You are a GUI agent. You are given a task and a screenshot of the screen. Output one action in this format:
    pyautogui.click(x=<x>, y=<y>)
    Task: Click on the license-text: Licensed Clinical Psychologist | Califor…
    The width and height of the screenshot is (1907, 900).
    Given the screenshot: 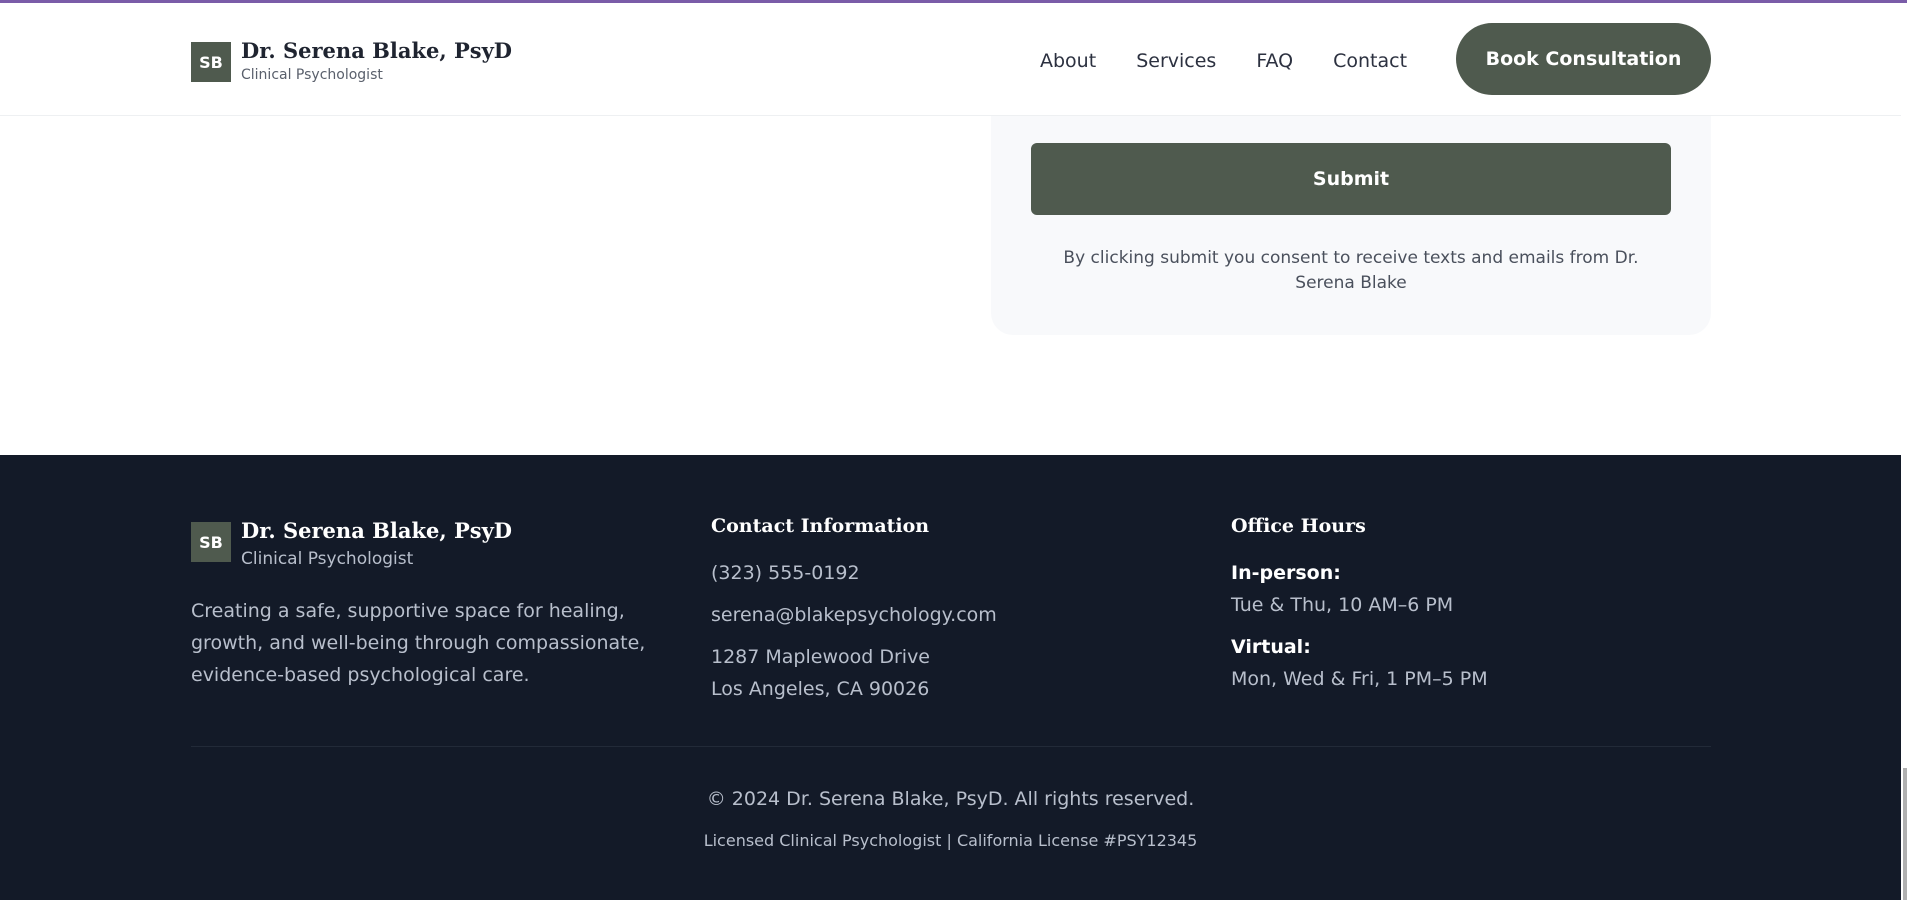 What is the action you would take?
    pyautogui.click(x=950, y=840)
    